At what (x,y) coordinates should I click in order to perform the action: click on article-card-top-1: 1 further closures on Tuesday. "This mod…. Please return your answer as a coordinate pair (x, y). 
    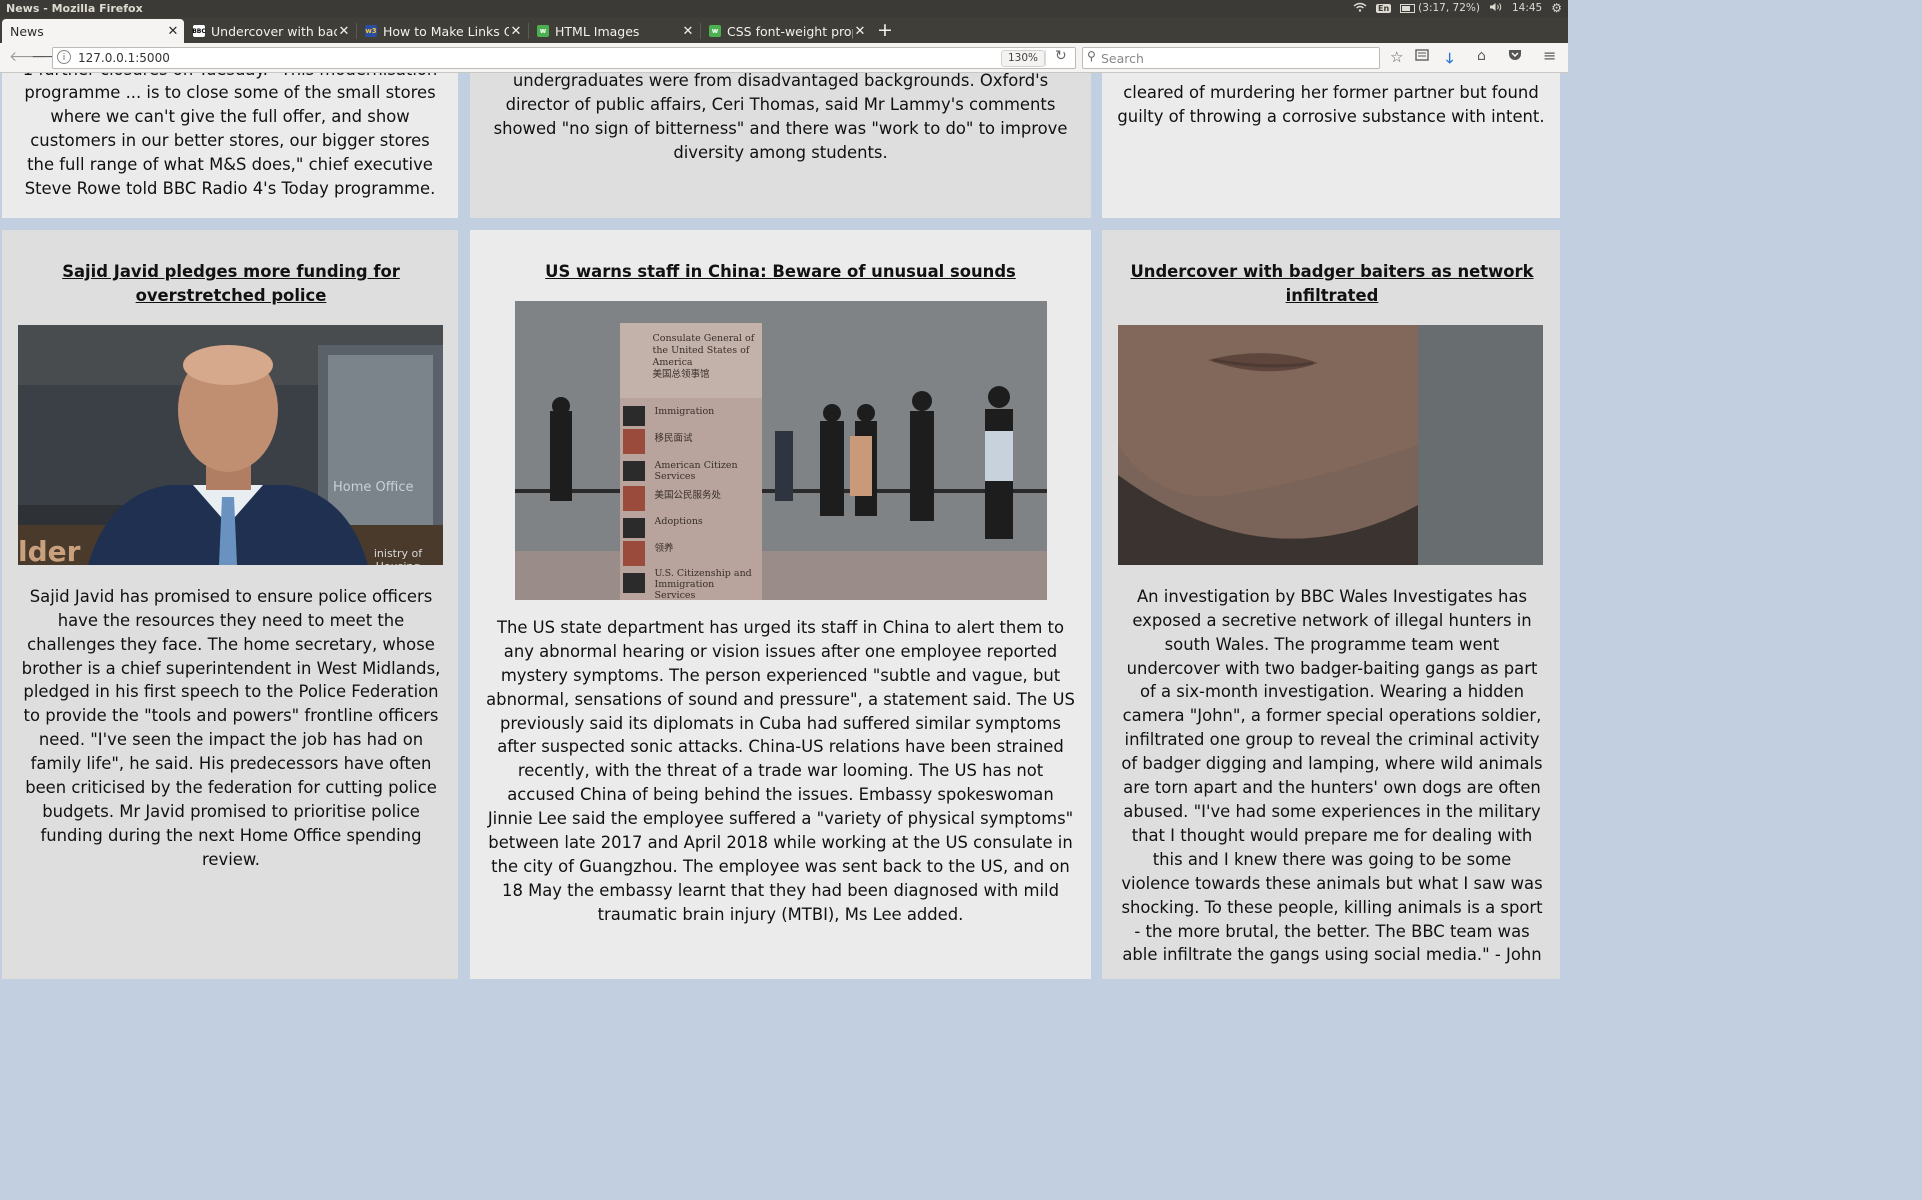
    Looking at the image, I should click on (230, 145).